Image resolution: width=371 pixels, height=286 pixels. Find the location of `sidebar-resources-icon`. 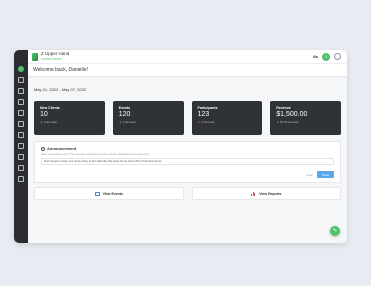

sidebar-resources-icon is located at coordinates (21, 124).